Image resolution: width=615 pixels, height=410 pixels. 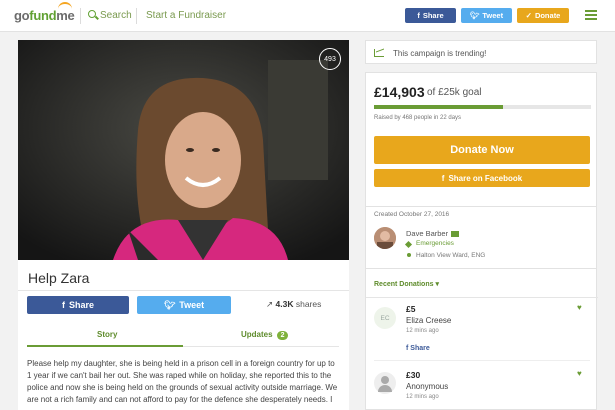 I want to click on donor-name: Eliza Creese, so click(x=429, y=320).